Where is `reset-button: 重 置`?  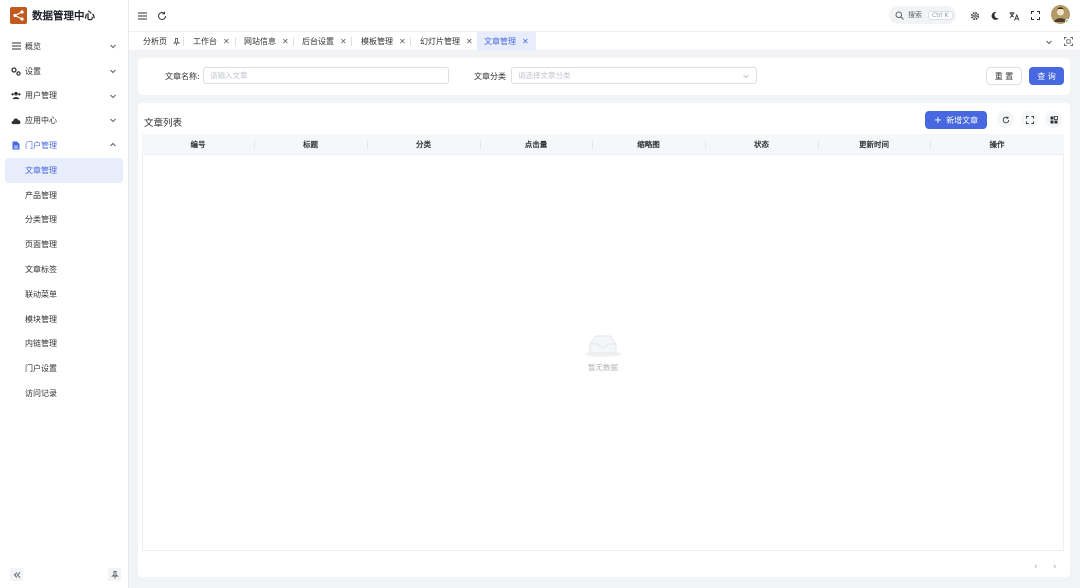 reset-button: 重 置 is located at coordinates (1004, 76).